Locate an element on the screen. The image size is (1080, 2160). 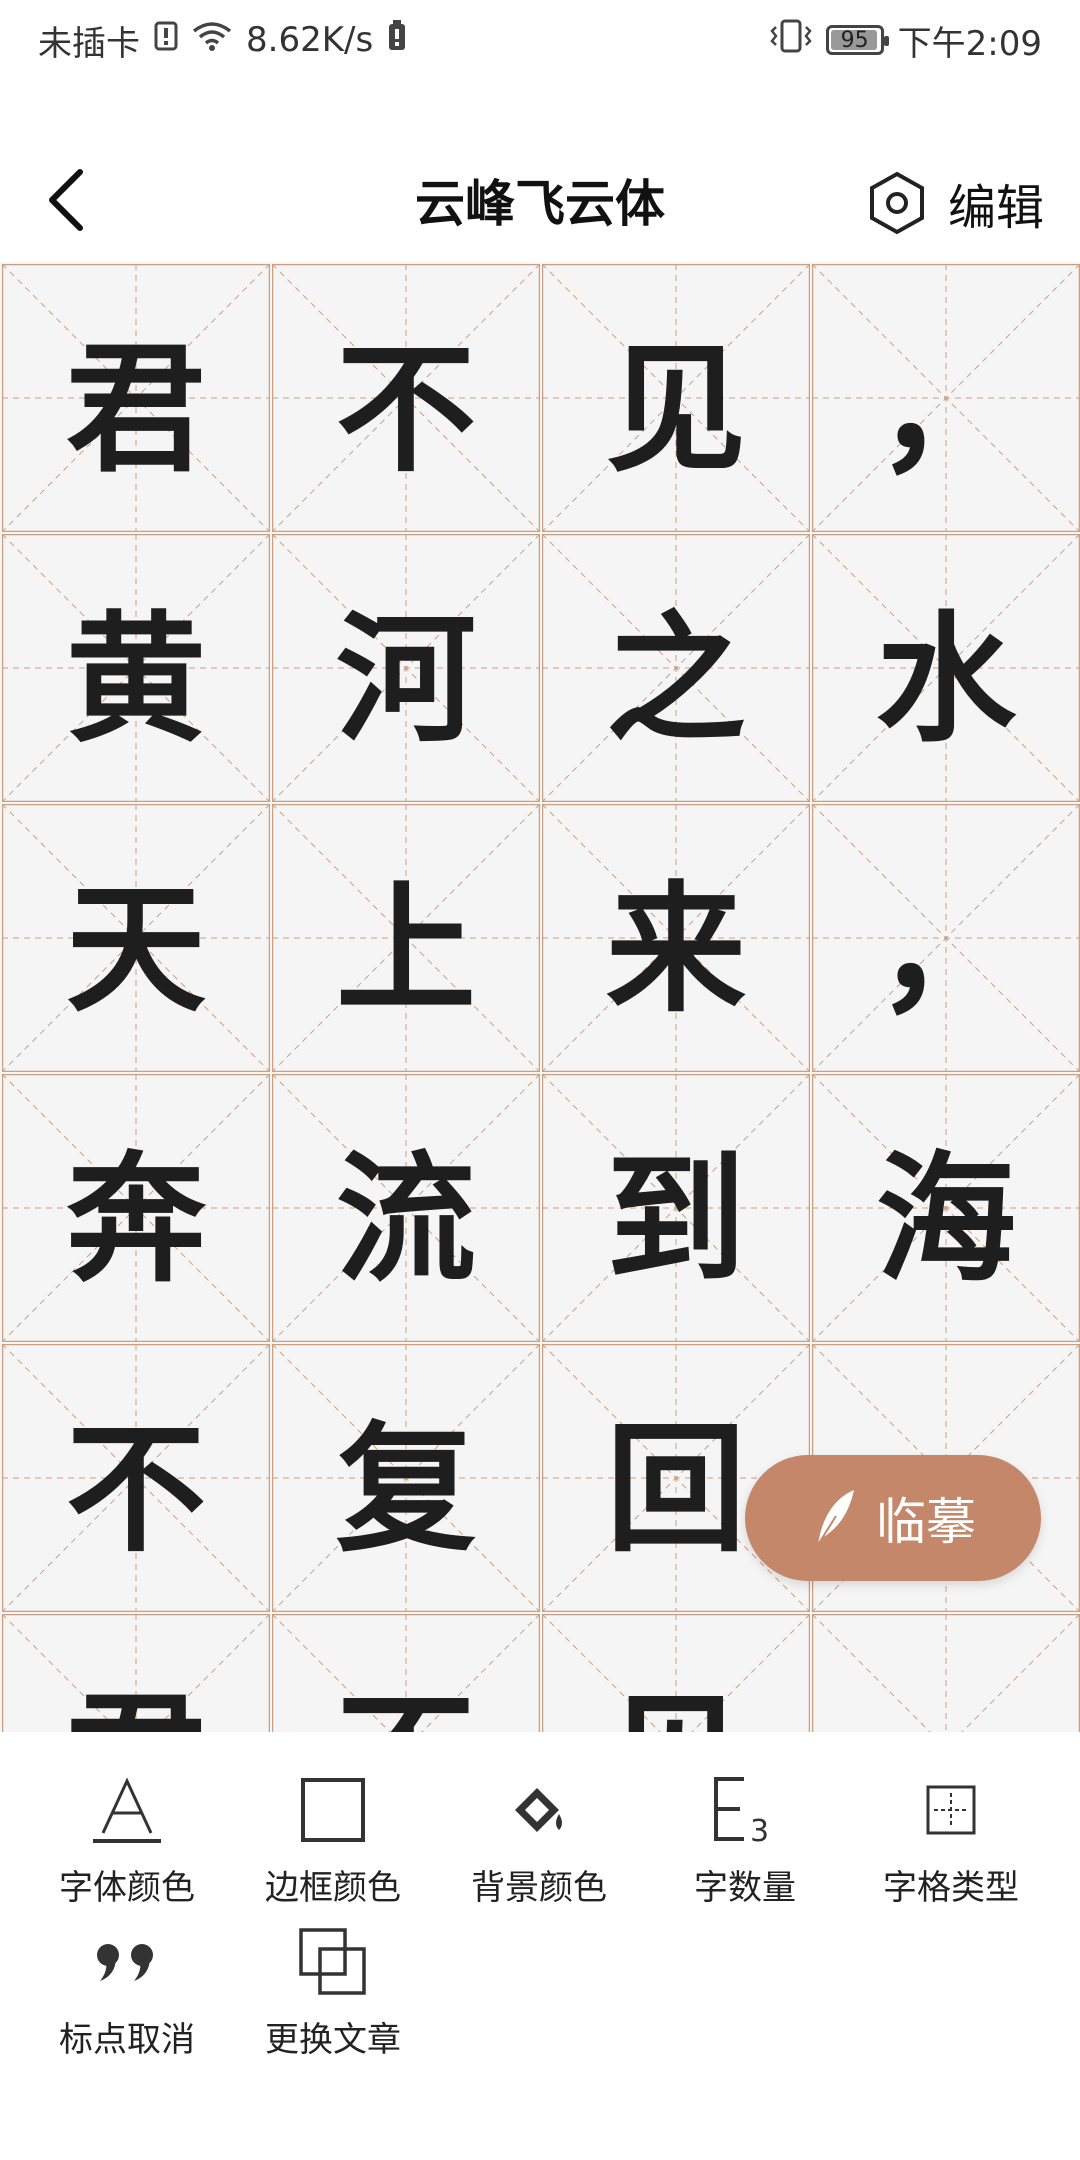
calligraphy-char: 水 is located at coordinates (945, 680).